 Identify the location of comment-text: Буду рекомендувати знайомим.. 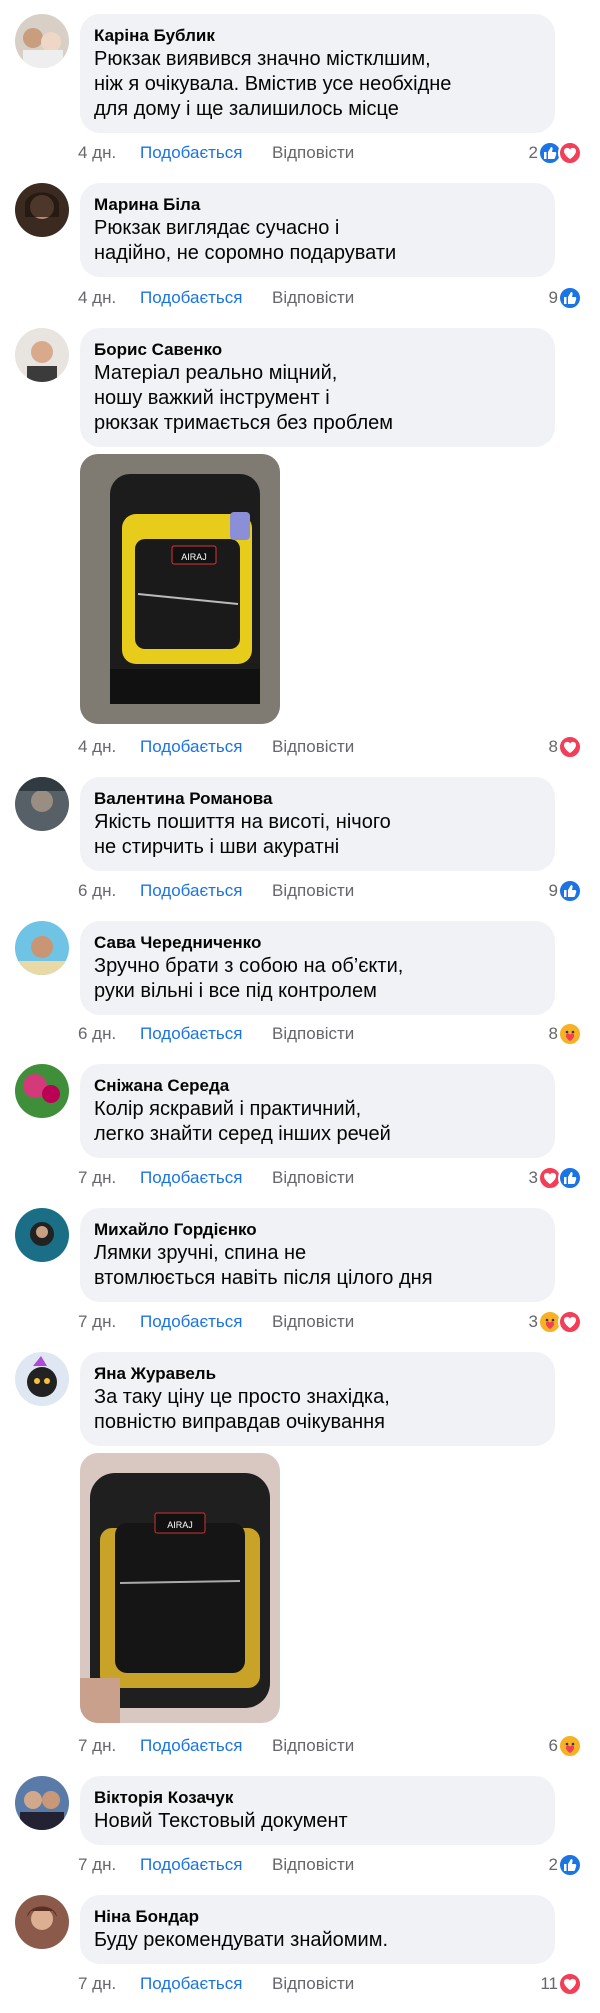
(241, 1940).